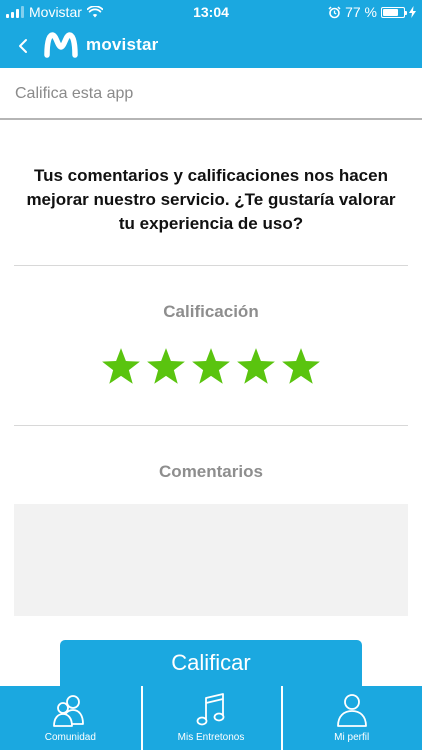 The width and height of the screenshot is (422, 750). Describe the element at coordinates (74, 93) in the screenshot. I see `page-title: Califica esta app` at that location.